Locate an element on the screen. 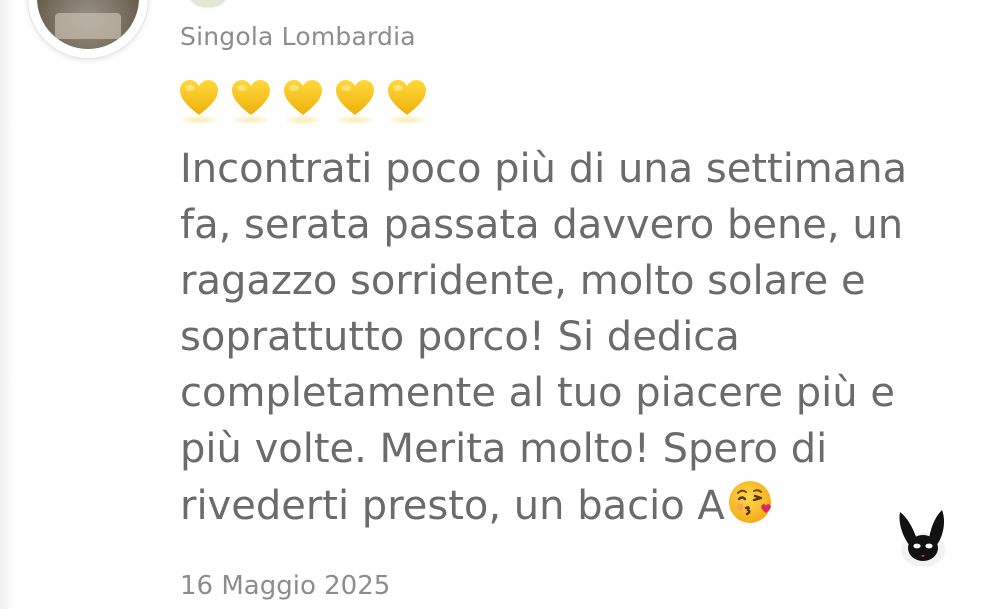 The height and width of the screenshot is (609, 1000). bunny-logo-icon is located at coordinates (923, 537).